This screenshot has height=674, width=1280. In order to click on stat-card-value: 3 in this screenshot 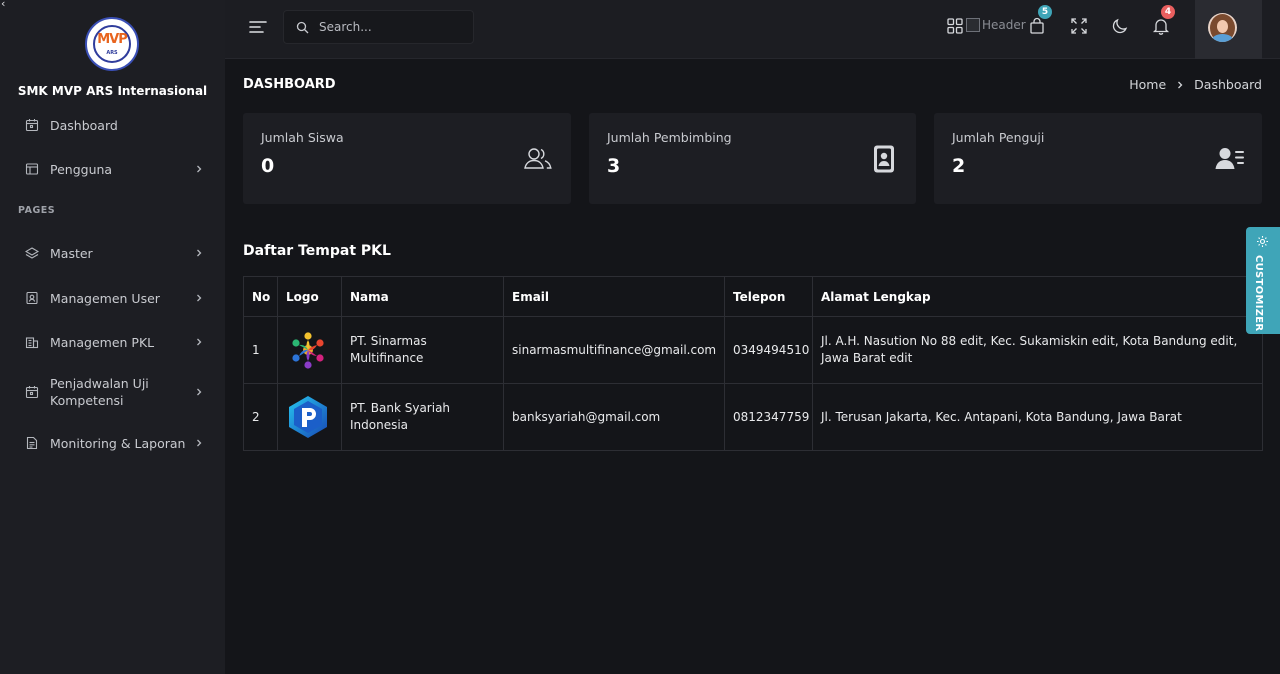, I will do `click(614, 166)`.